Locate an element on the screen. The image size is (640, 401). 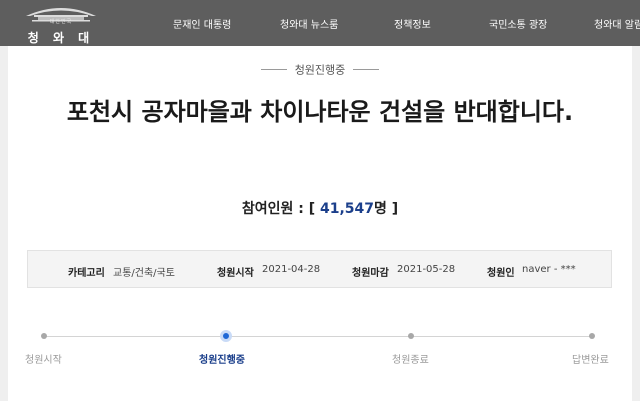
nav-item-newsroom: 청와대 뉴스룸 is located at coordinates (309, 23).